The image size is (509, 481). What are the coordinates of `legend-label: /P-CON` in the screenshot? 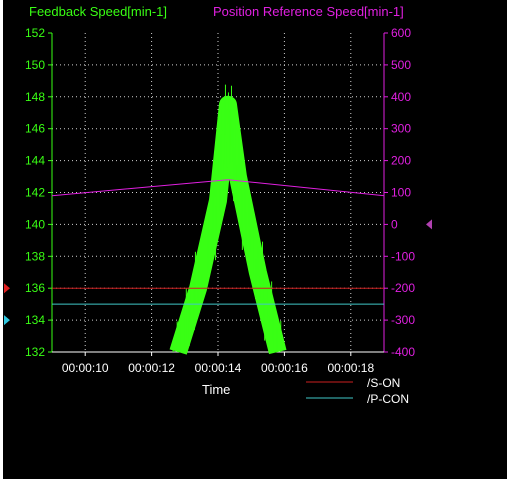 It's located at (388, 399).